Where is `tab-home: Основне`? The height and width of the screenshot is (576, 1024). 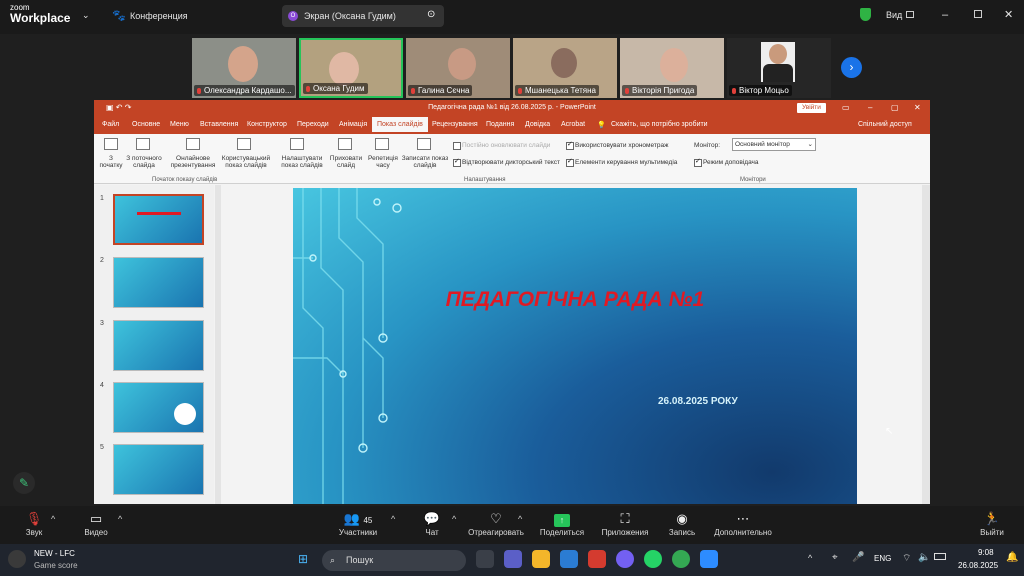 tab-home: Основне is located at coordinates (146, 124).